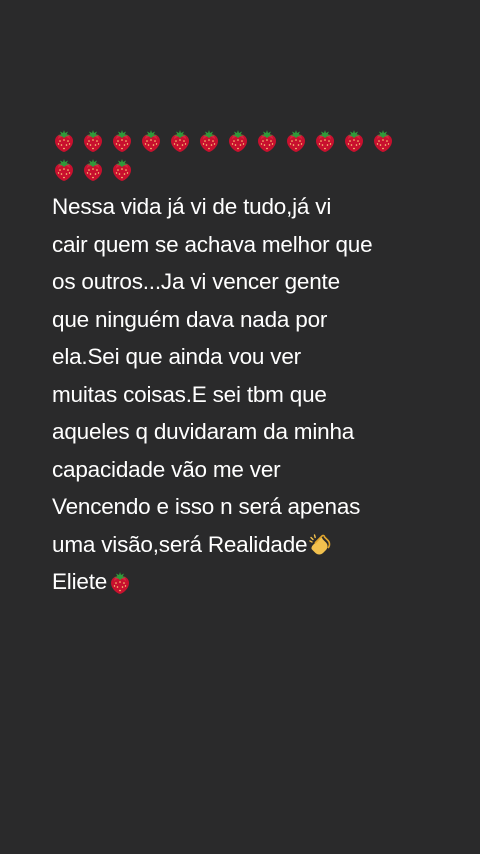 The width and height of the screenshot is (480, 854). What do you see at coordinates (257, 155) in the screenshot?
I see `emoji-rows` at bounding box center [257, 155].